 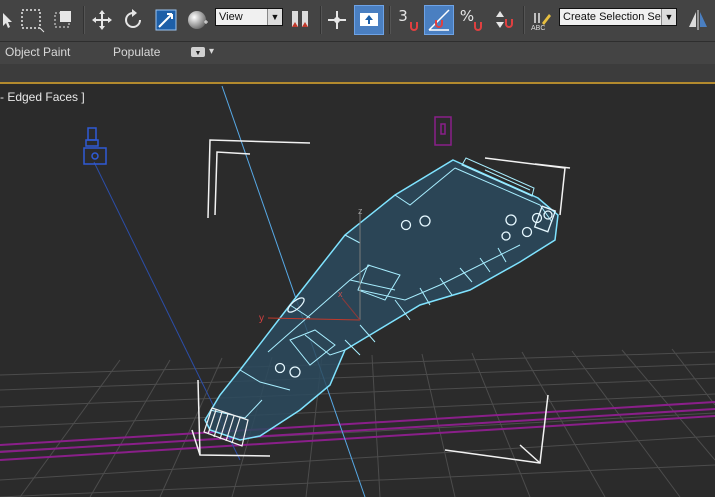 I want to click on window-crossing-button, so click(x=64, y=20).